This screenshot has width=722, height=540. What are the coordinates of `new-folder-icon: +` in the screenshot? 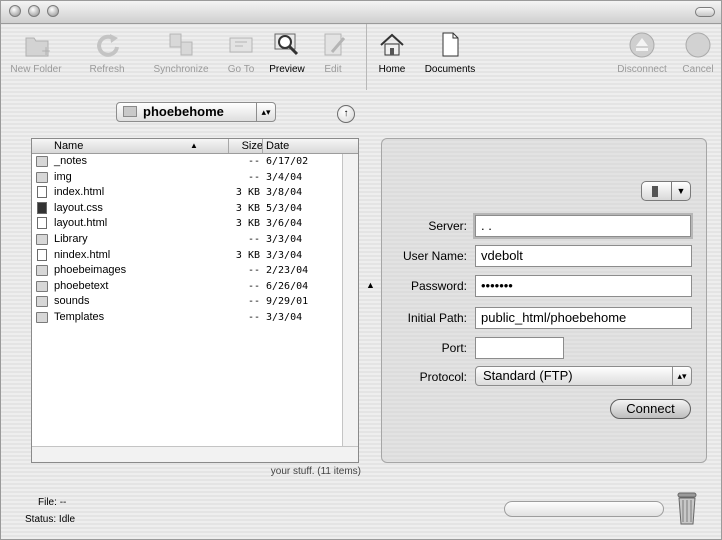 It's located at (36, 45).